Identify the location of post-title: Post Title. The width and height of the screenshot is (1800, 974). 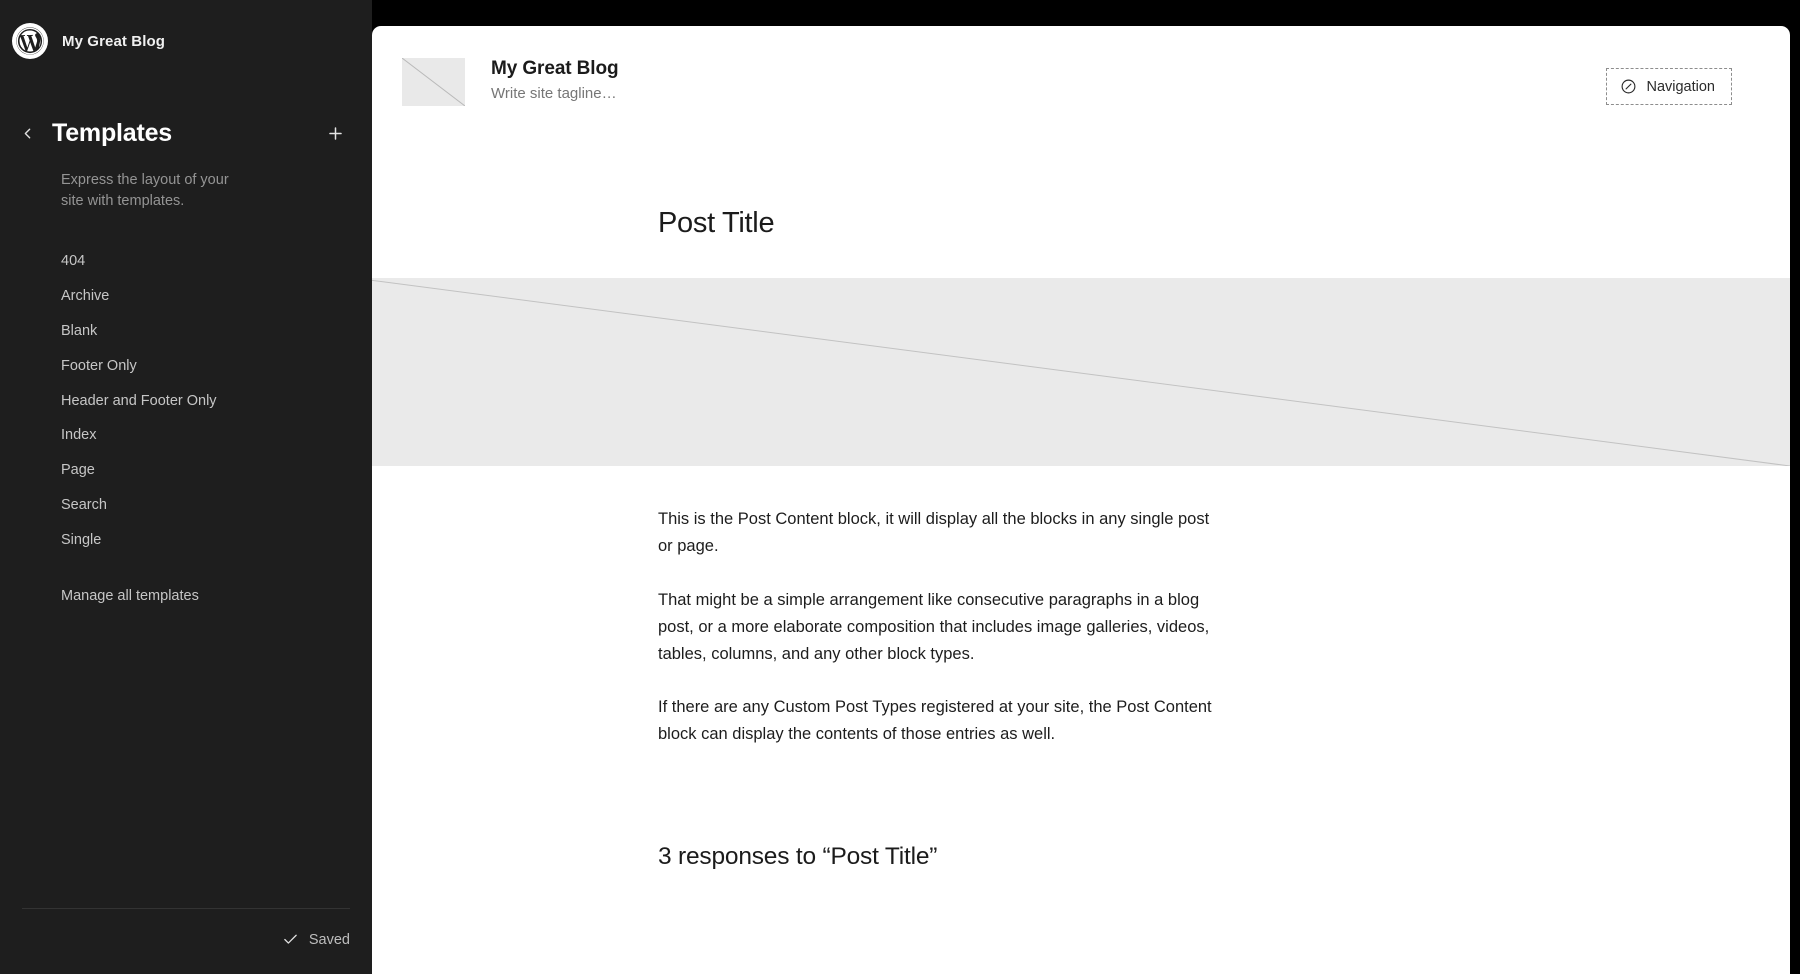
(1224, 223).